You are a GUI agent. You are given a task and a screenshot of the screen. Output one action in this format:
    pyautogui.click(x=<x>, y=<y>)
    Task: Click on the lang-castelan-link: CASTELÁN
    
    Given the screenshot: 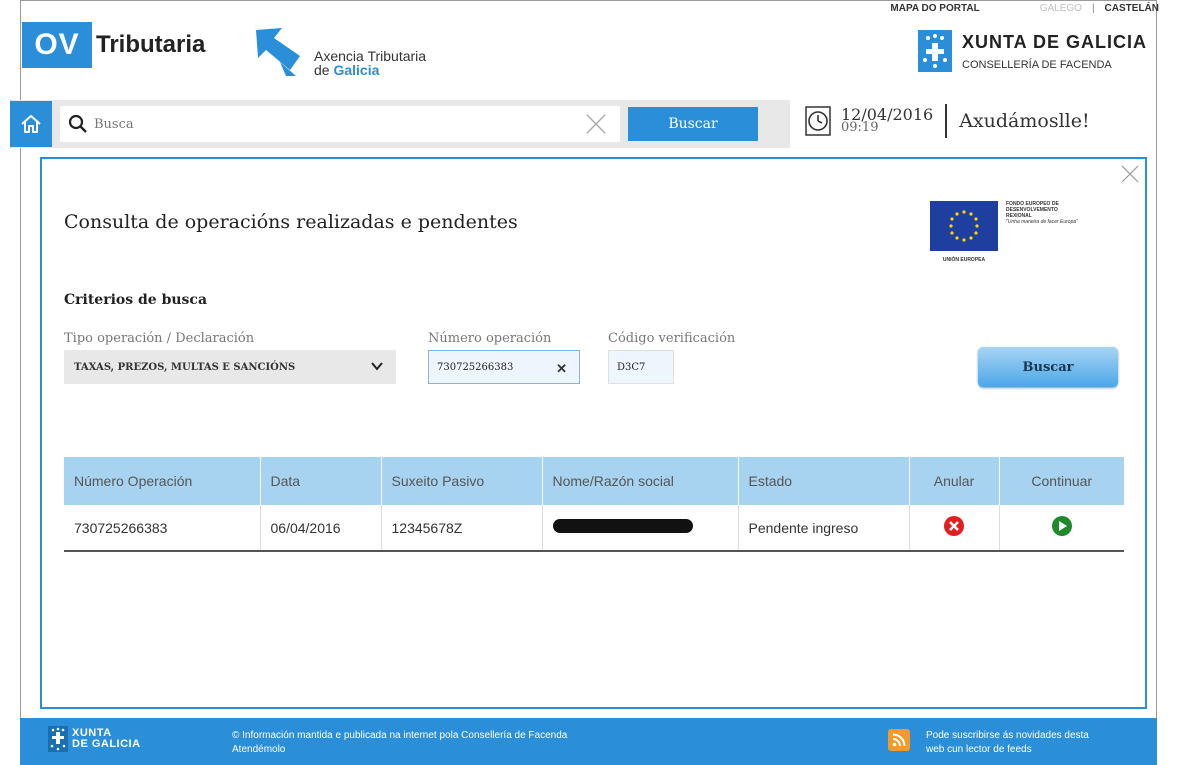 What is the action you would take?
    pyautogui.click(x=1132, y=8)
    